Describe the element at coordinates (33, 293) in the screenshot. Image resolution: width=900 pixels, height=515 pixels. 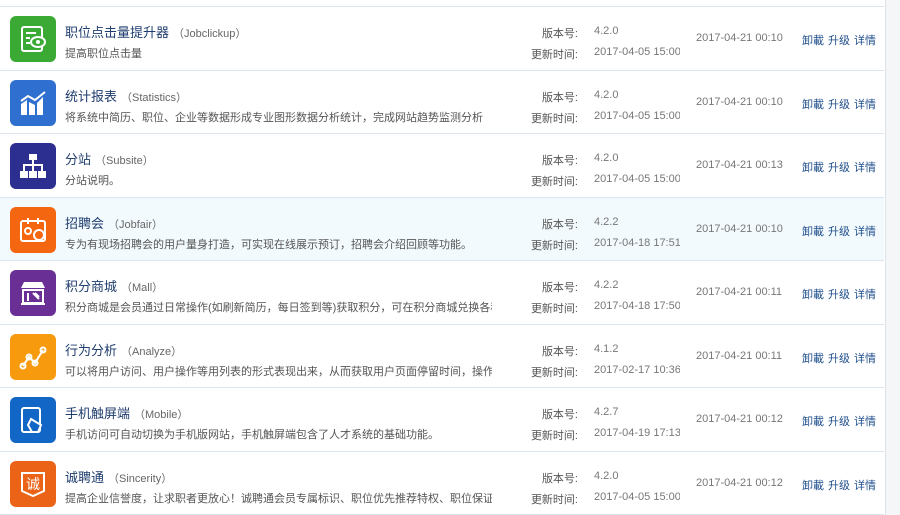
I see `store-icon` at that location.